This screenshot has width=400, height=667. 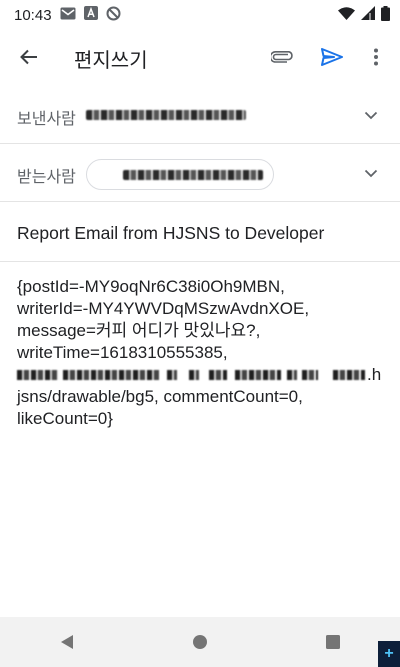 I want to click on subject-field: Report Email from HJSNS to Developer, so click(x=200, y=232).